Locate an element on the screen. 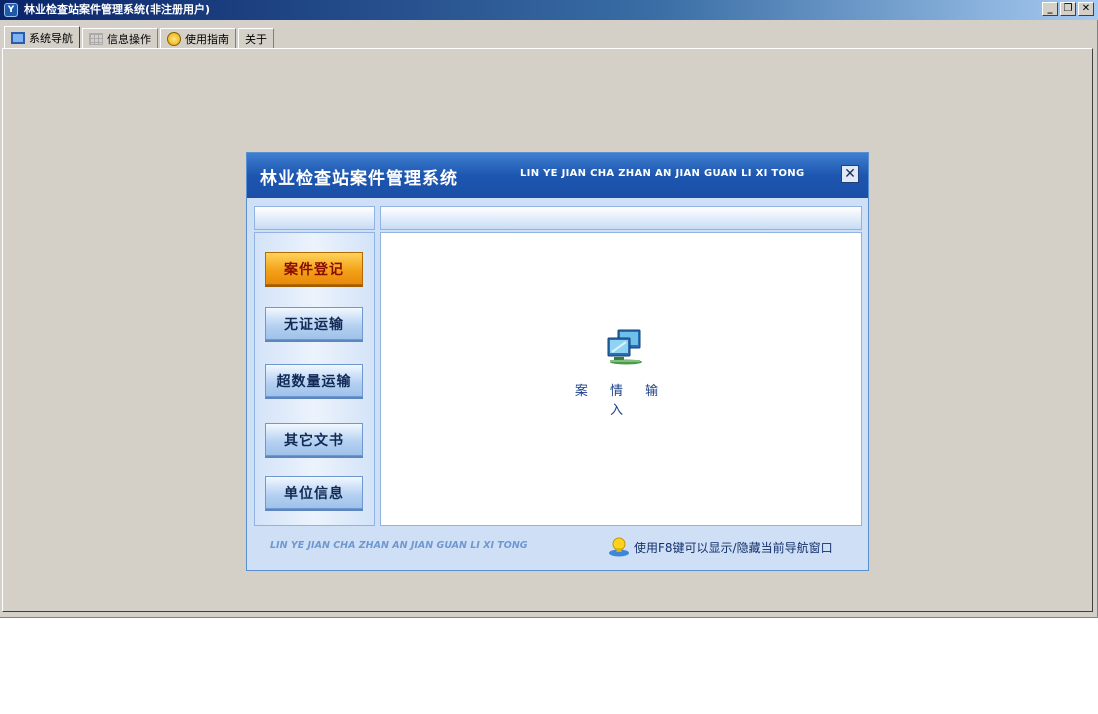  grid-icon is located at coordinates (96, 38).